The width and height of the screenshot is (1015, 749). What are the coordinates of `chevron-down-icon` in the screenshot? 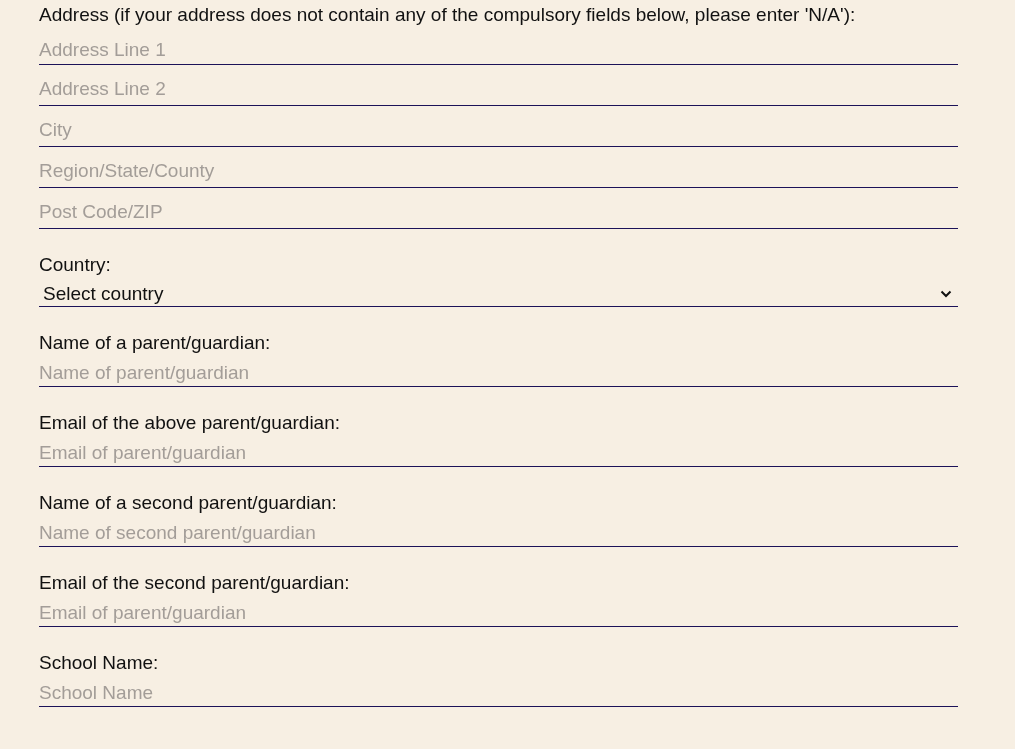 It's located at (946, 293).